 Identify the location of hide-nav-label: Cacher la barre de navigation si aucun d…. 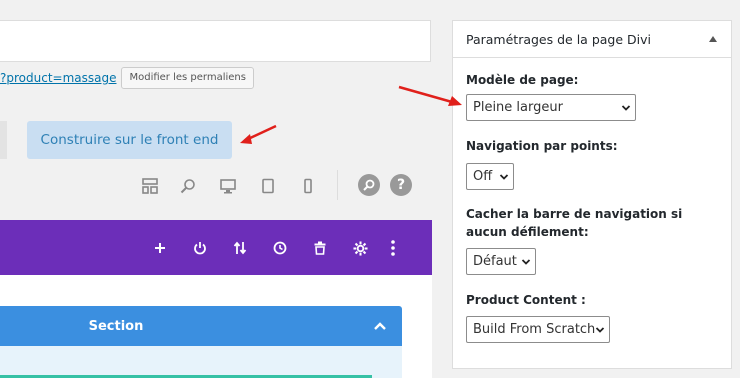
(574, 223).